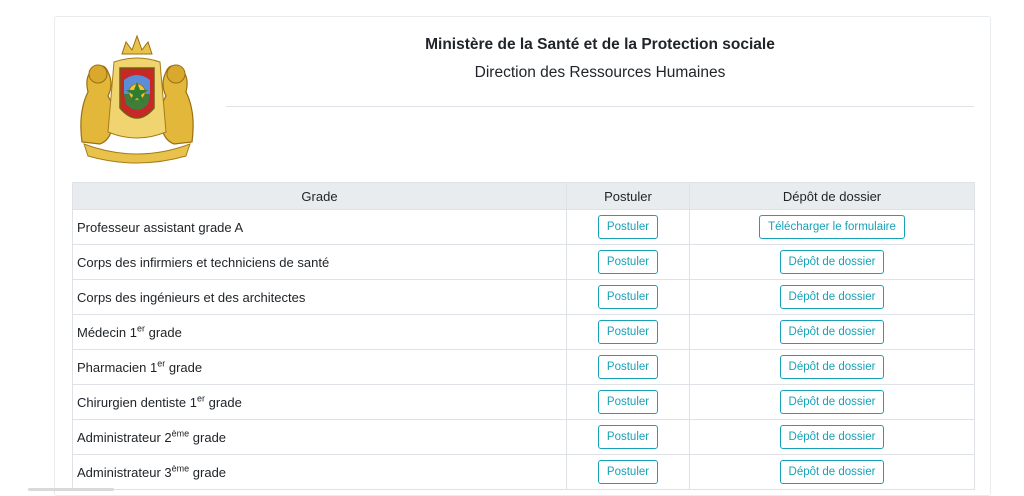 This screenshot has height=496, width=1024. Describe the element at coordinates (124, 437) in the screenshot. I see `grade-label: Administrateur 2` at that location.